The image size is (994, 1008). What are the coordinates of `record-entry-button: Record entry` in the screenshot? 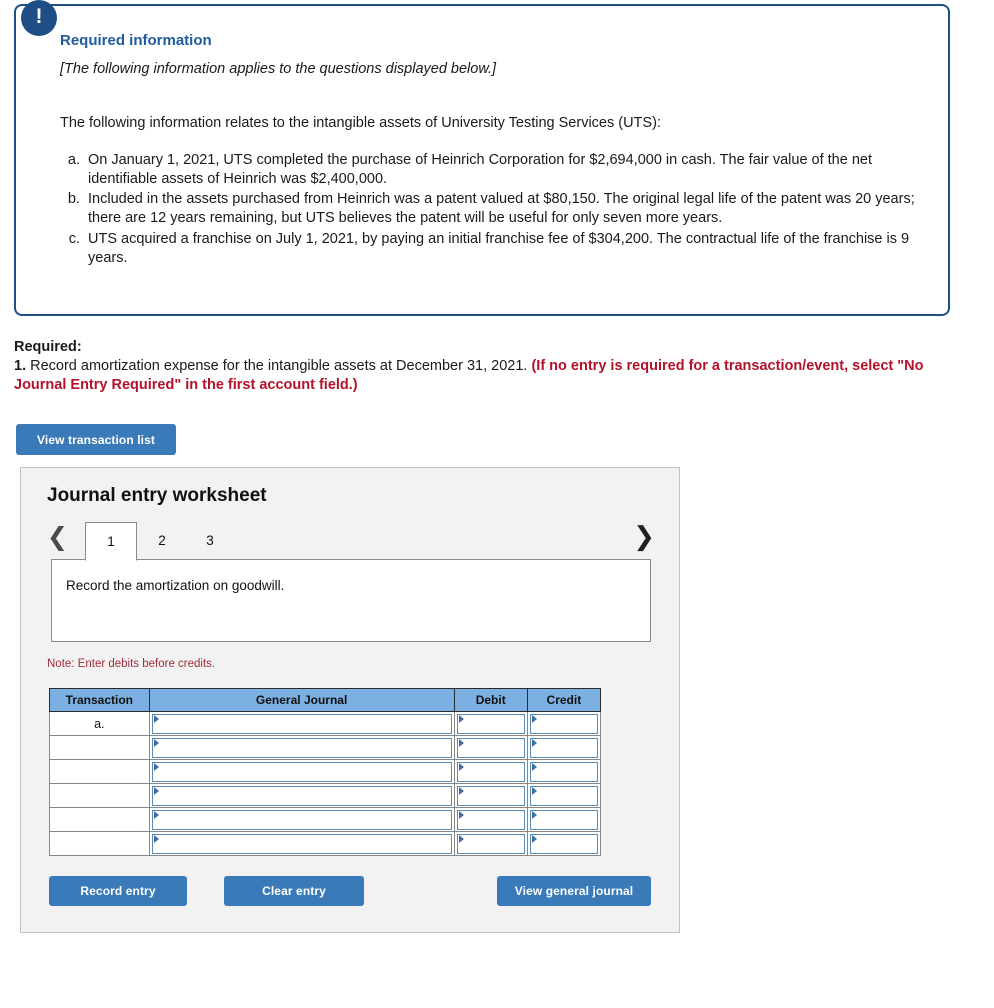 It's located at (118, 891).